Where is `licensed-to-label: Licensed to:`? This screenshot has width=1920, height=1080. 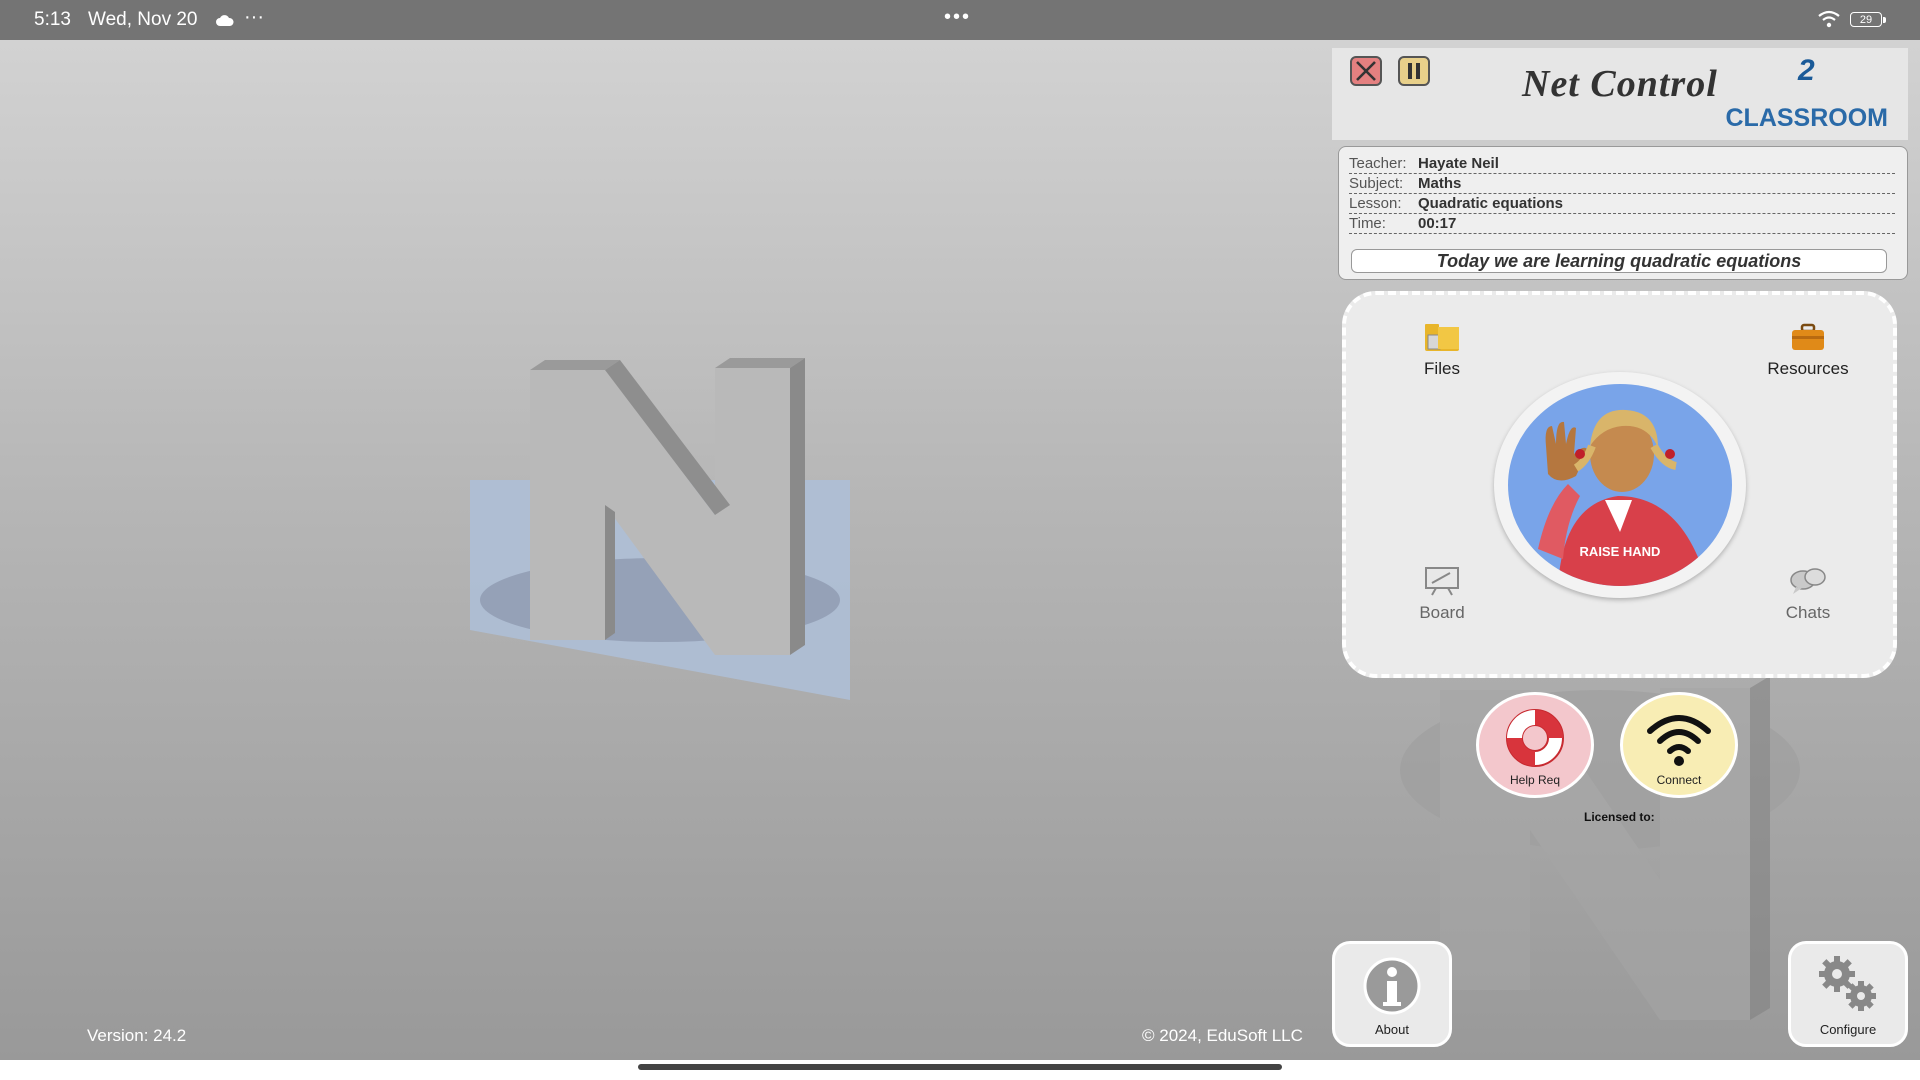
licensed-to-label: Licensed to: is located at coordinates (1619, 817).